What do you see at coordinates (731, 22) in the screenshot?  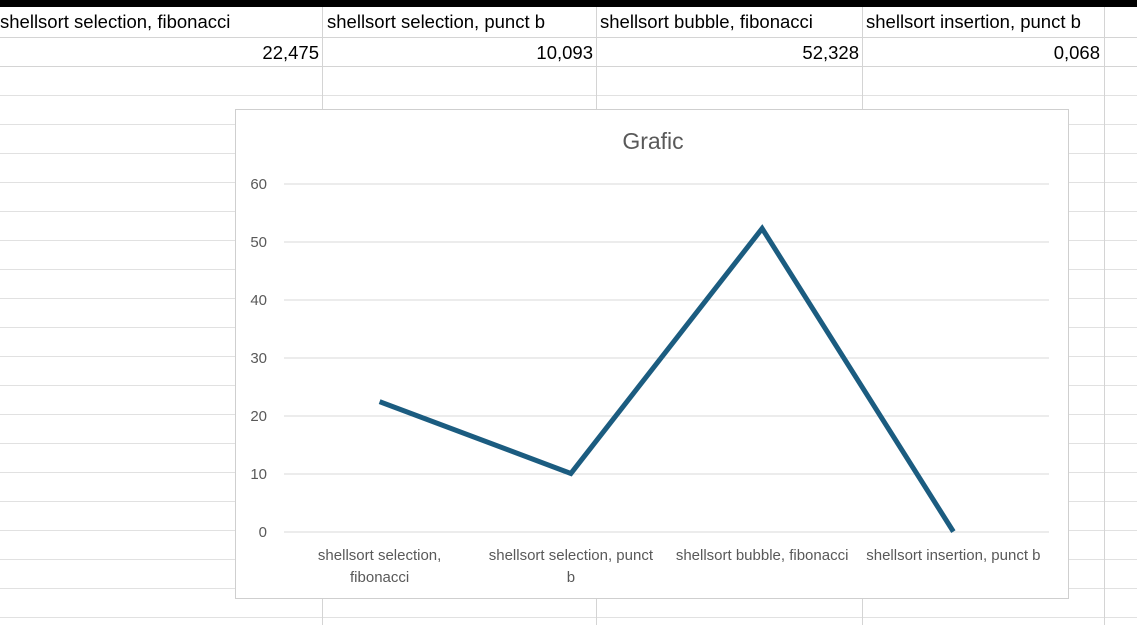 I see `cell-header-3: shellsort bubble, fibonacci` at bounding box center [731, 22].